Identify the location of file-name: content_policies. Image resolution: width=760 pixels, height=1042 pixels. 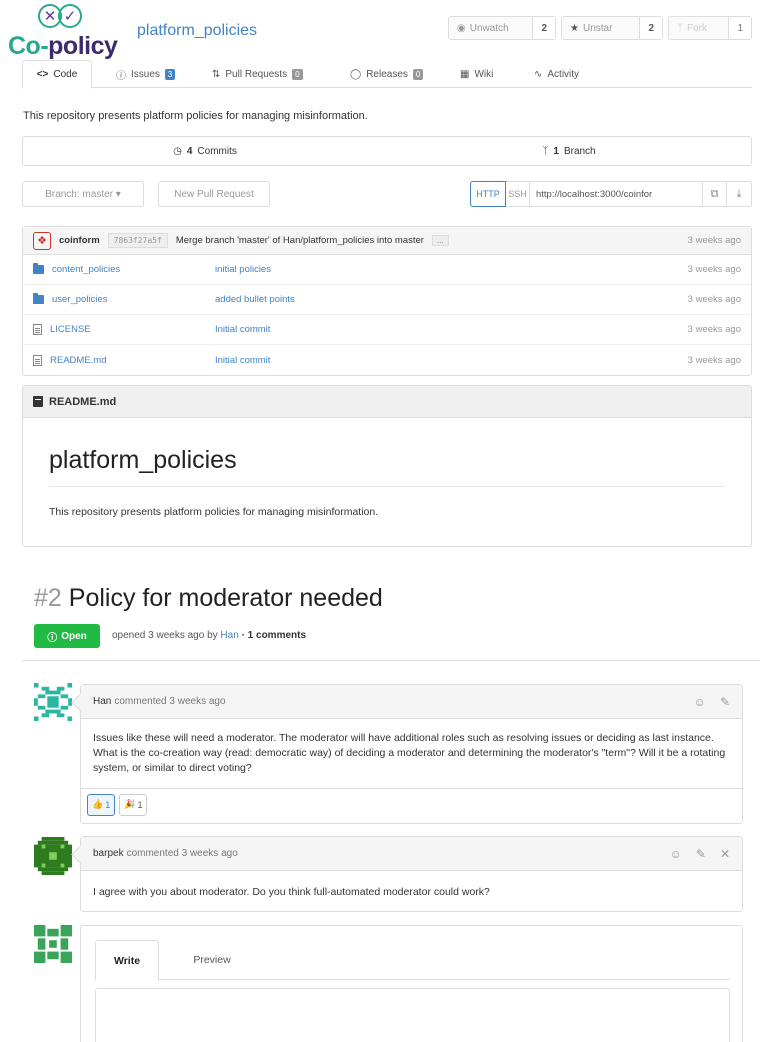
(86, 269).